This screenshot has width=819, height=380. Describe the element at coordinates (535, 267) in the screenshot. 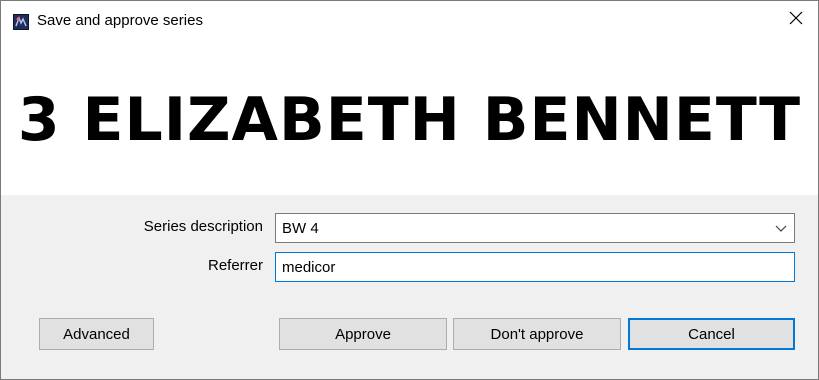

I see `referrer-input` at that location.